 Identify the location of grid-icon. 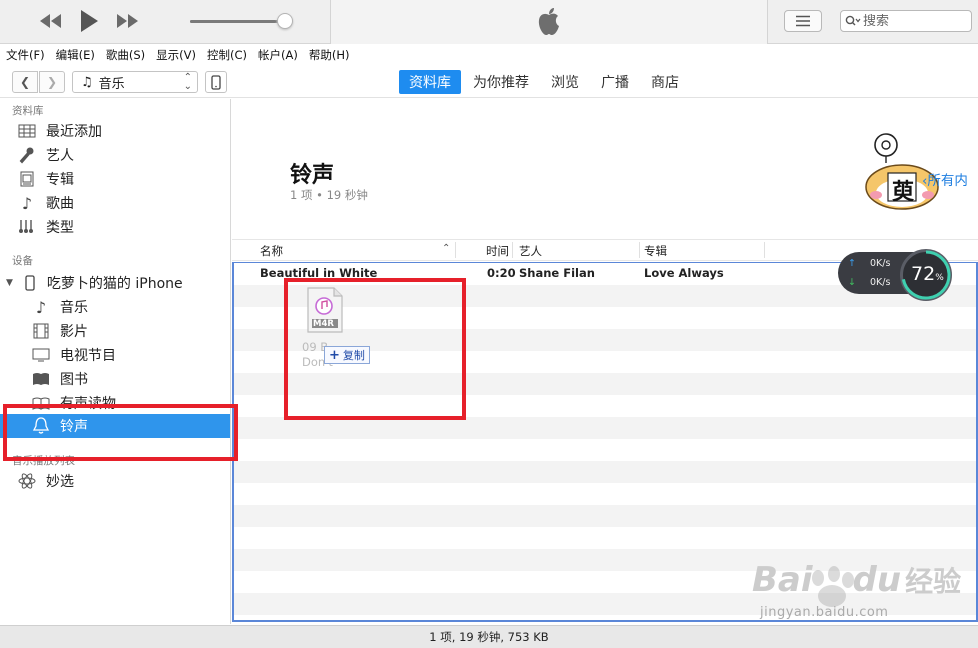
(27, 131).